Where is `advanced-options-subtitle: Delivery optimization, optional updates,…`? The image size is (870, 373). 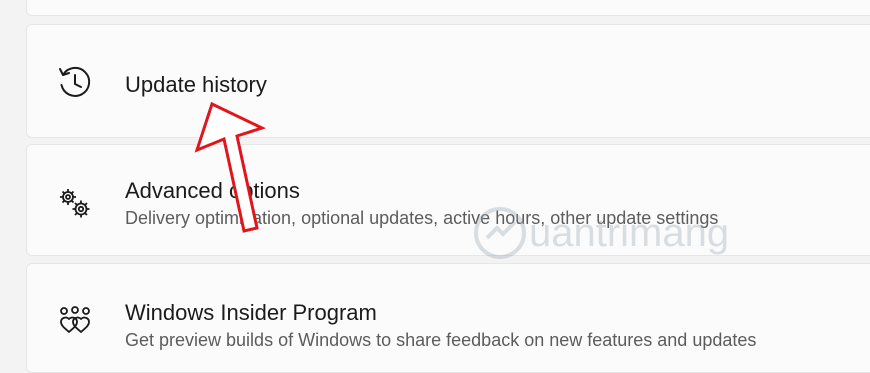
advanced-options-subtitle: Delivery optimization, optional updates,… is located at coordinates (422, 218).